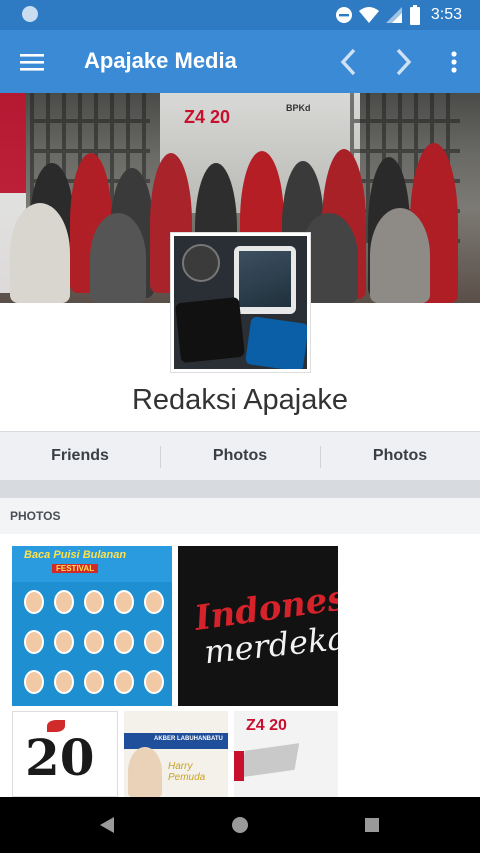 This screenshot has height=853, width=480. I want to click on chevron-right-icon, so click(404, 62).